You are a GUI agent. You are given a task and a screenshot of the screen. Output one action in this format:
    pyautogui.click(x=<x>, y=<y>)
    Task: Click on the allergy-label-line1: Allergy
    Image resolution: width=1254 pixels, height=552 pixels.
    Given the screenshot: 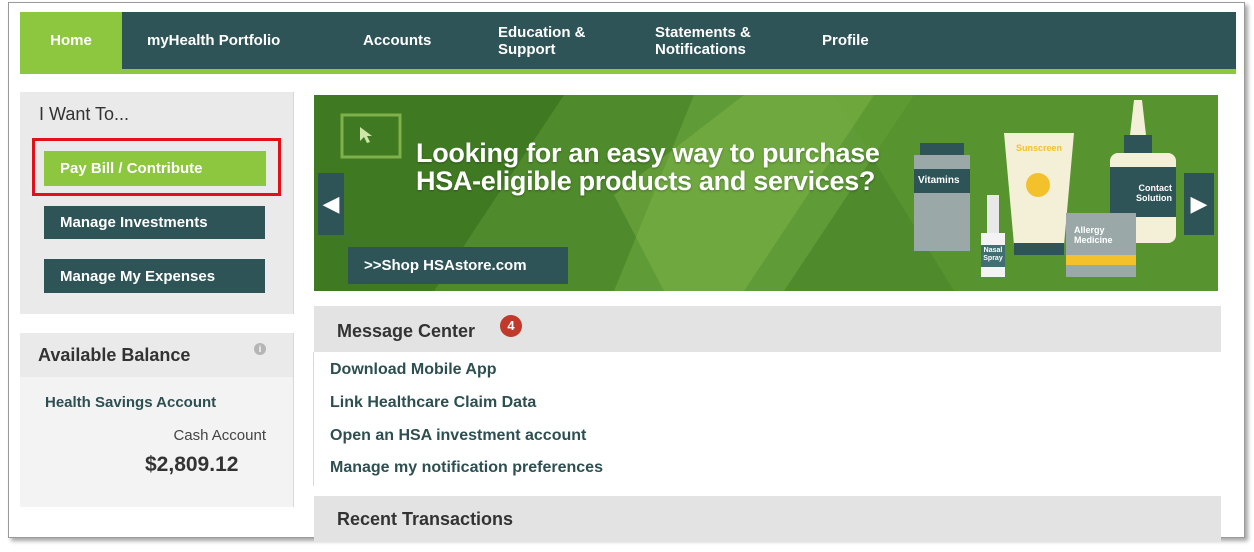 What is the action you would take?
    pyautogui.click(x=1089, y=230)
    